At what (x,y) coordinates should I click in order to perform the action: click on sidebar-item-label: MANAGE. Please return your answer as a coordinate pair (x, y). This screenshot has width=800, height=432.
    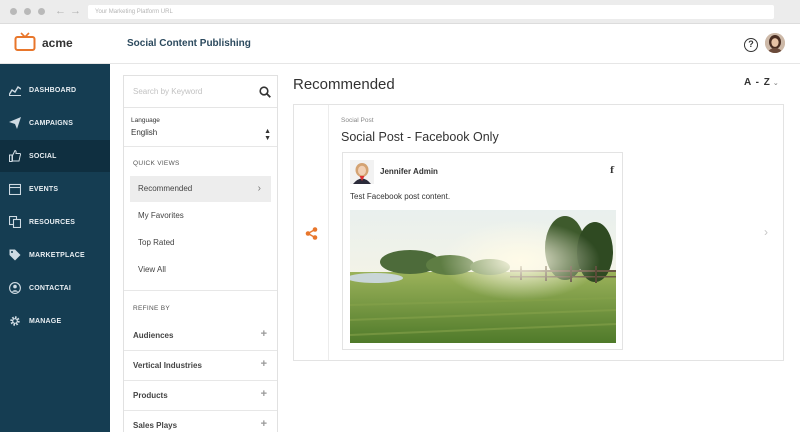
    Looking at the image, I should click on (45, 321).